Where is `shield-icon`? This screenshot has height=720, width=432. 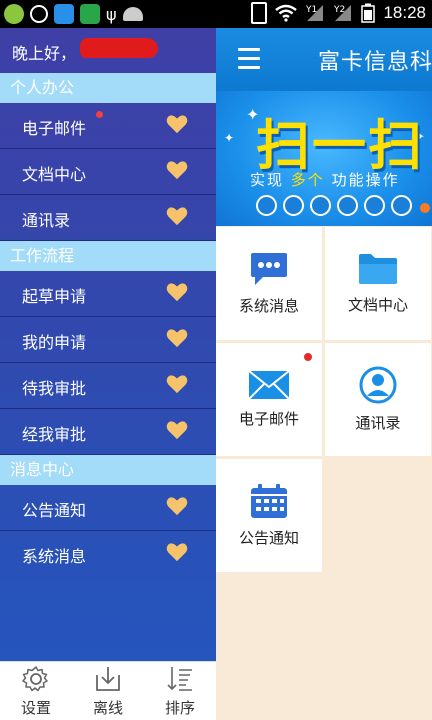
shield-icon is located at coordinates (90, 14).